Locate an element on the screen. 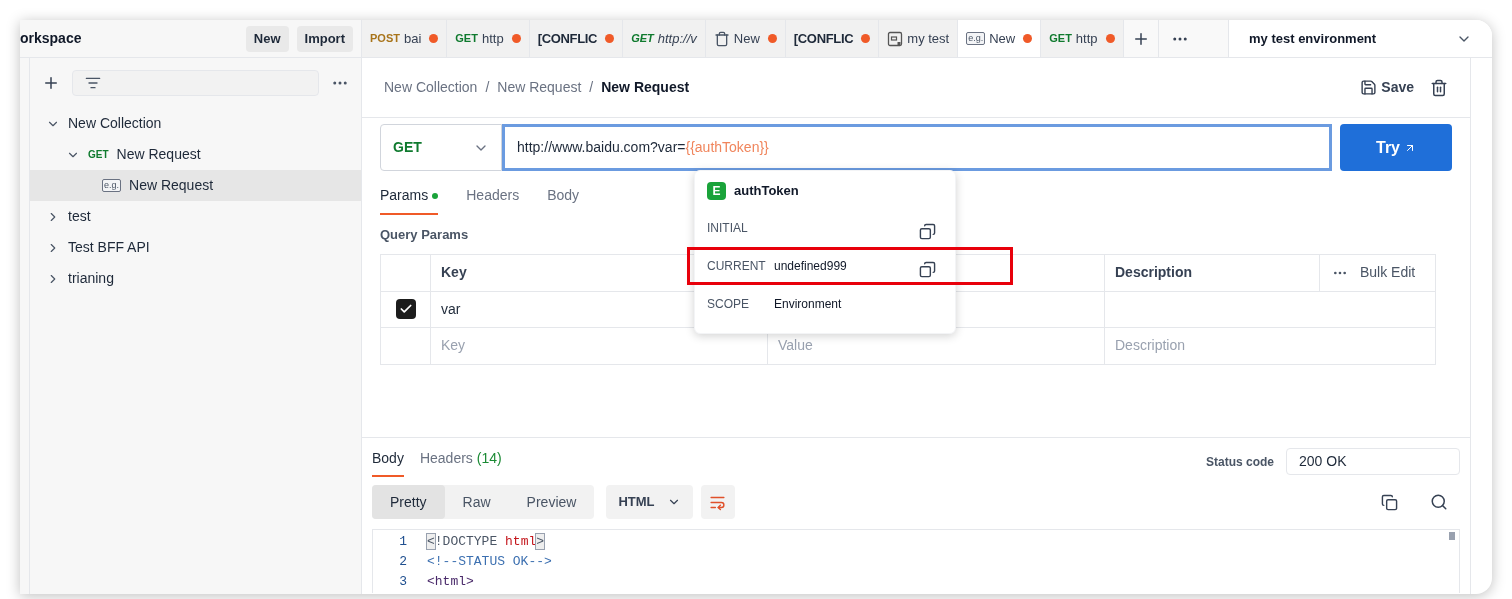 The image size is (1512, 599). line-number: 2 is located at coordinates (403, 562).